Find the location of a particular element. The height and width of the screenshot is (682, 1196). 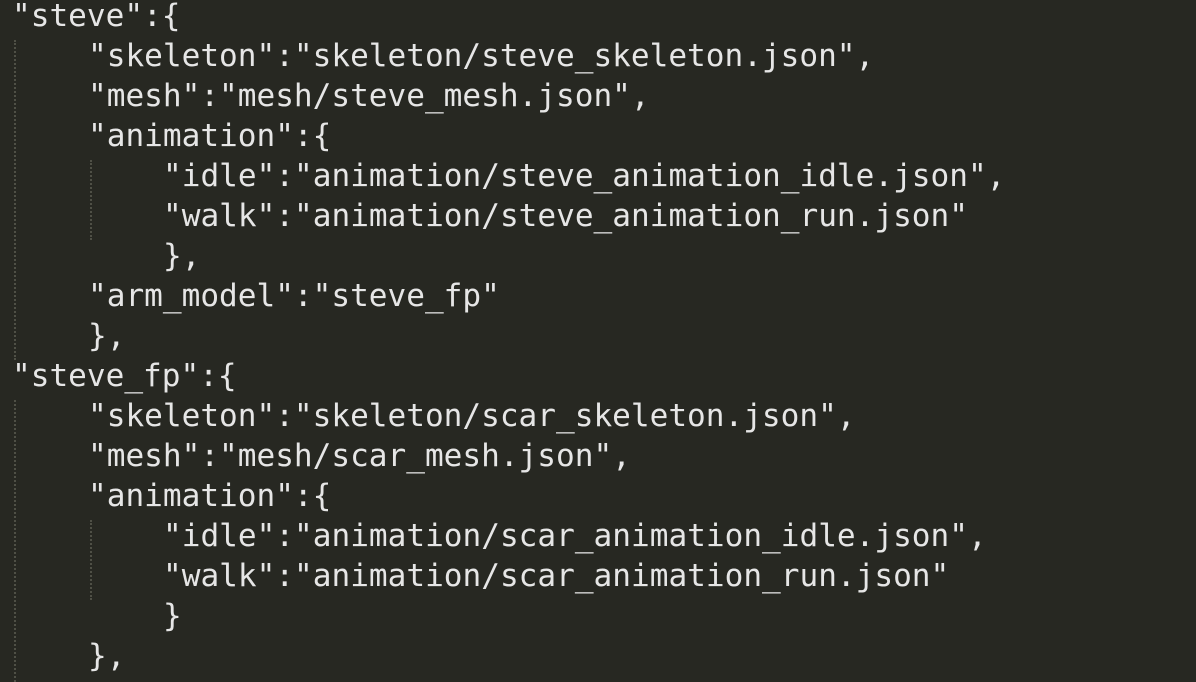

code-line: "steve_fp":{ is located at coordinates (124, 376).